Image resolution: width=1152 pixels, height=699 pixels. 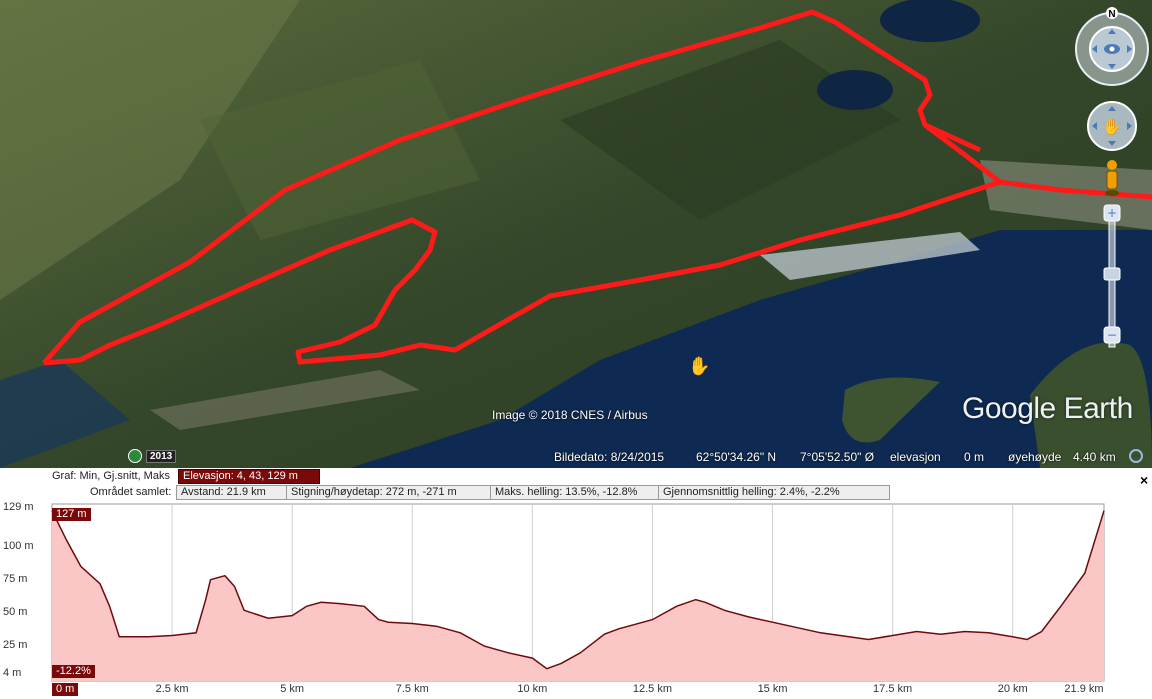 What do you see at coordinates (570, 415) in the screenshot?
I see `imagery-credit: Image © 2018 CNES / Airbus` at bounding box center [570, 415].